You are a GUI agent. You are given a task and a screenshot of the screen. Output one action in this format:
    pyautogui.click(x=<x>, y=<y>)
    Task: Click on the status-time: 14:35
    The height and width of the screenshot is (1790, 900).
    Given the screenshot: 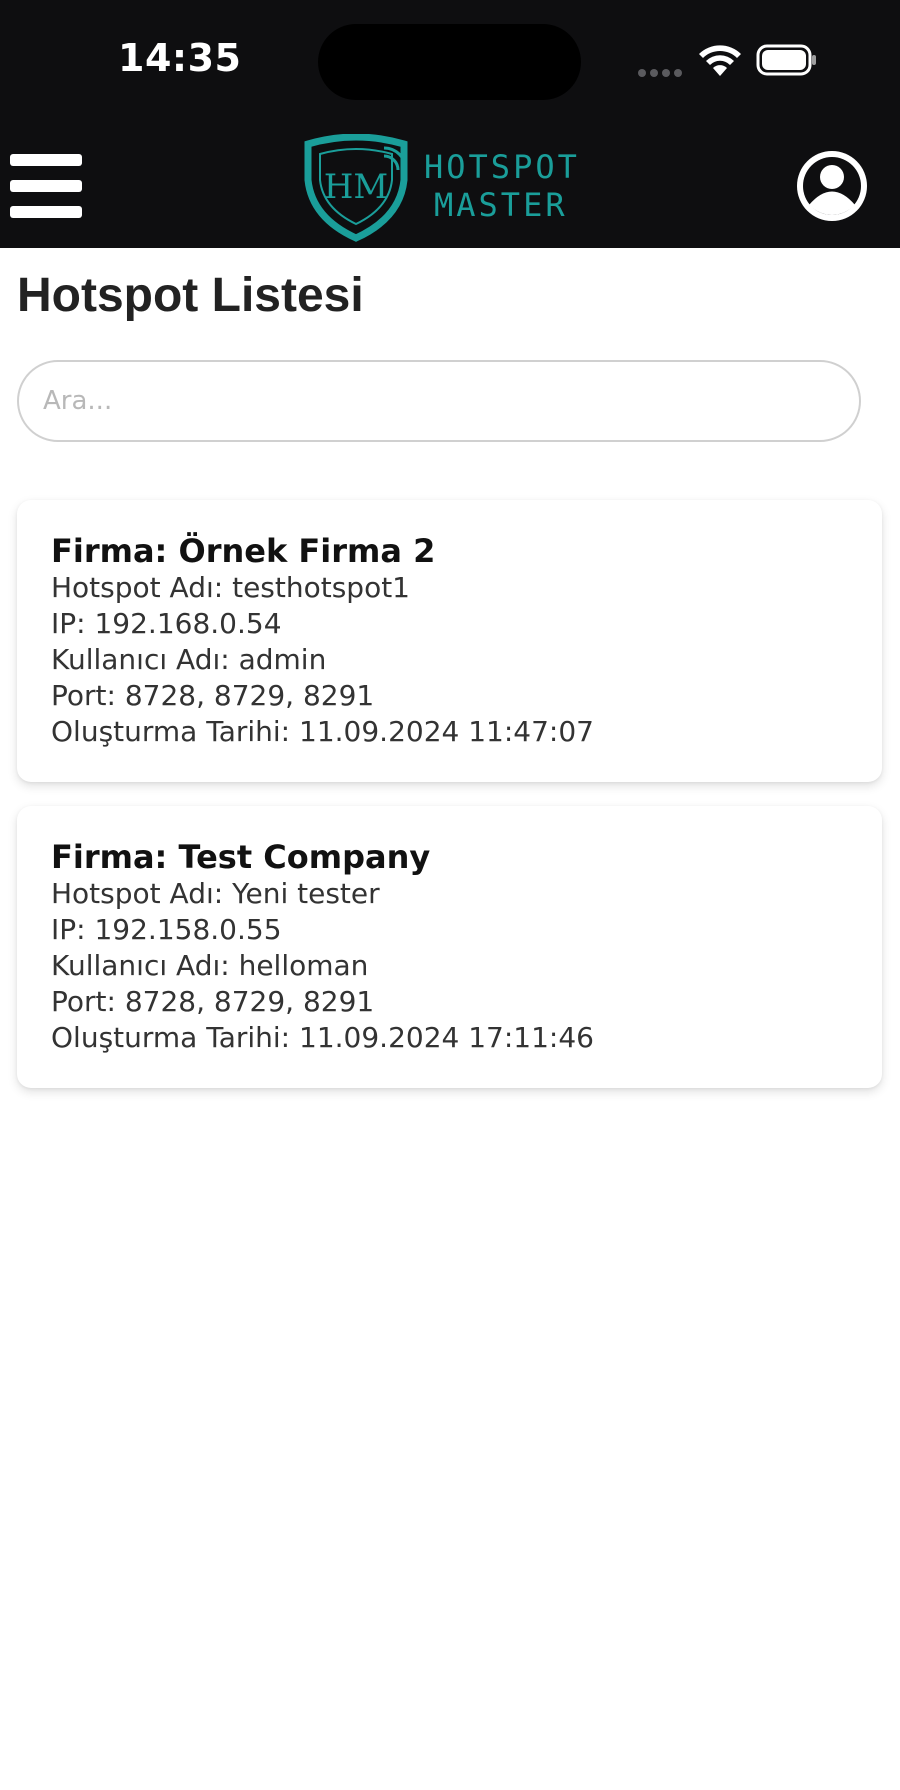 What is the action you would take?
    pyautogui.click(x=180, y=58)
    